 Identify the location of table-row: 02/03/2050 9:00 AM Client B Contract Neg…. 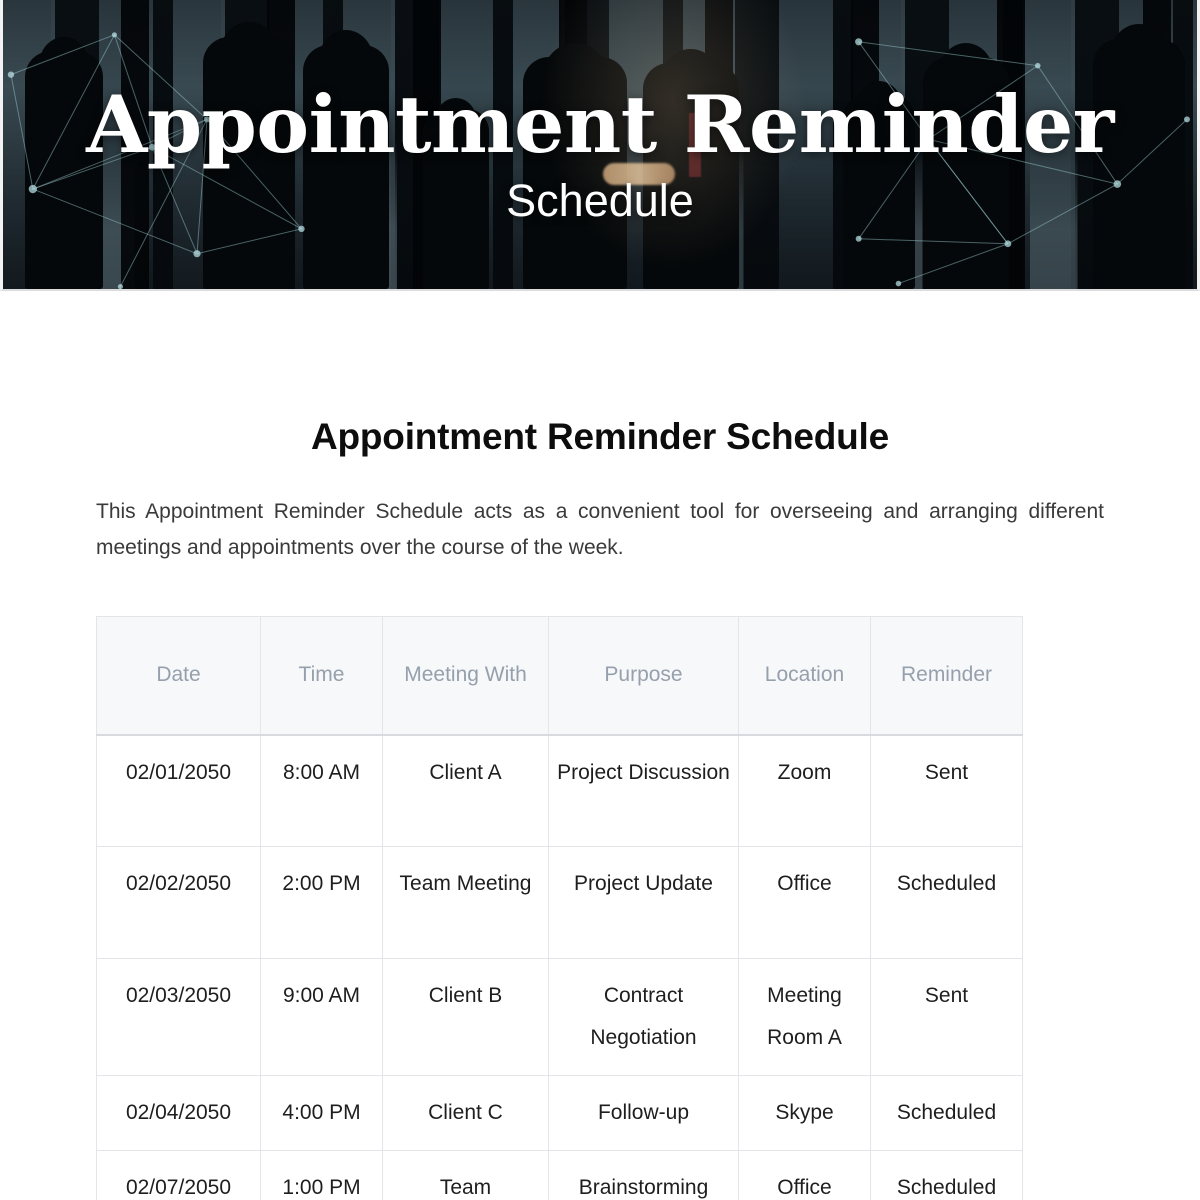
(559, 1017).